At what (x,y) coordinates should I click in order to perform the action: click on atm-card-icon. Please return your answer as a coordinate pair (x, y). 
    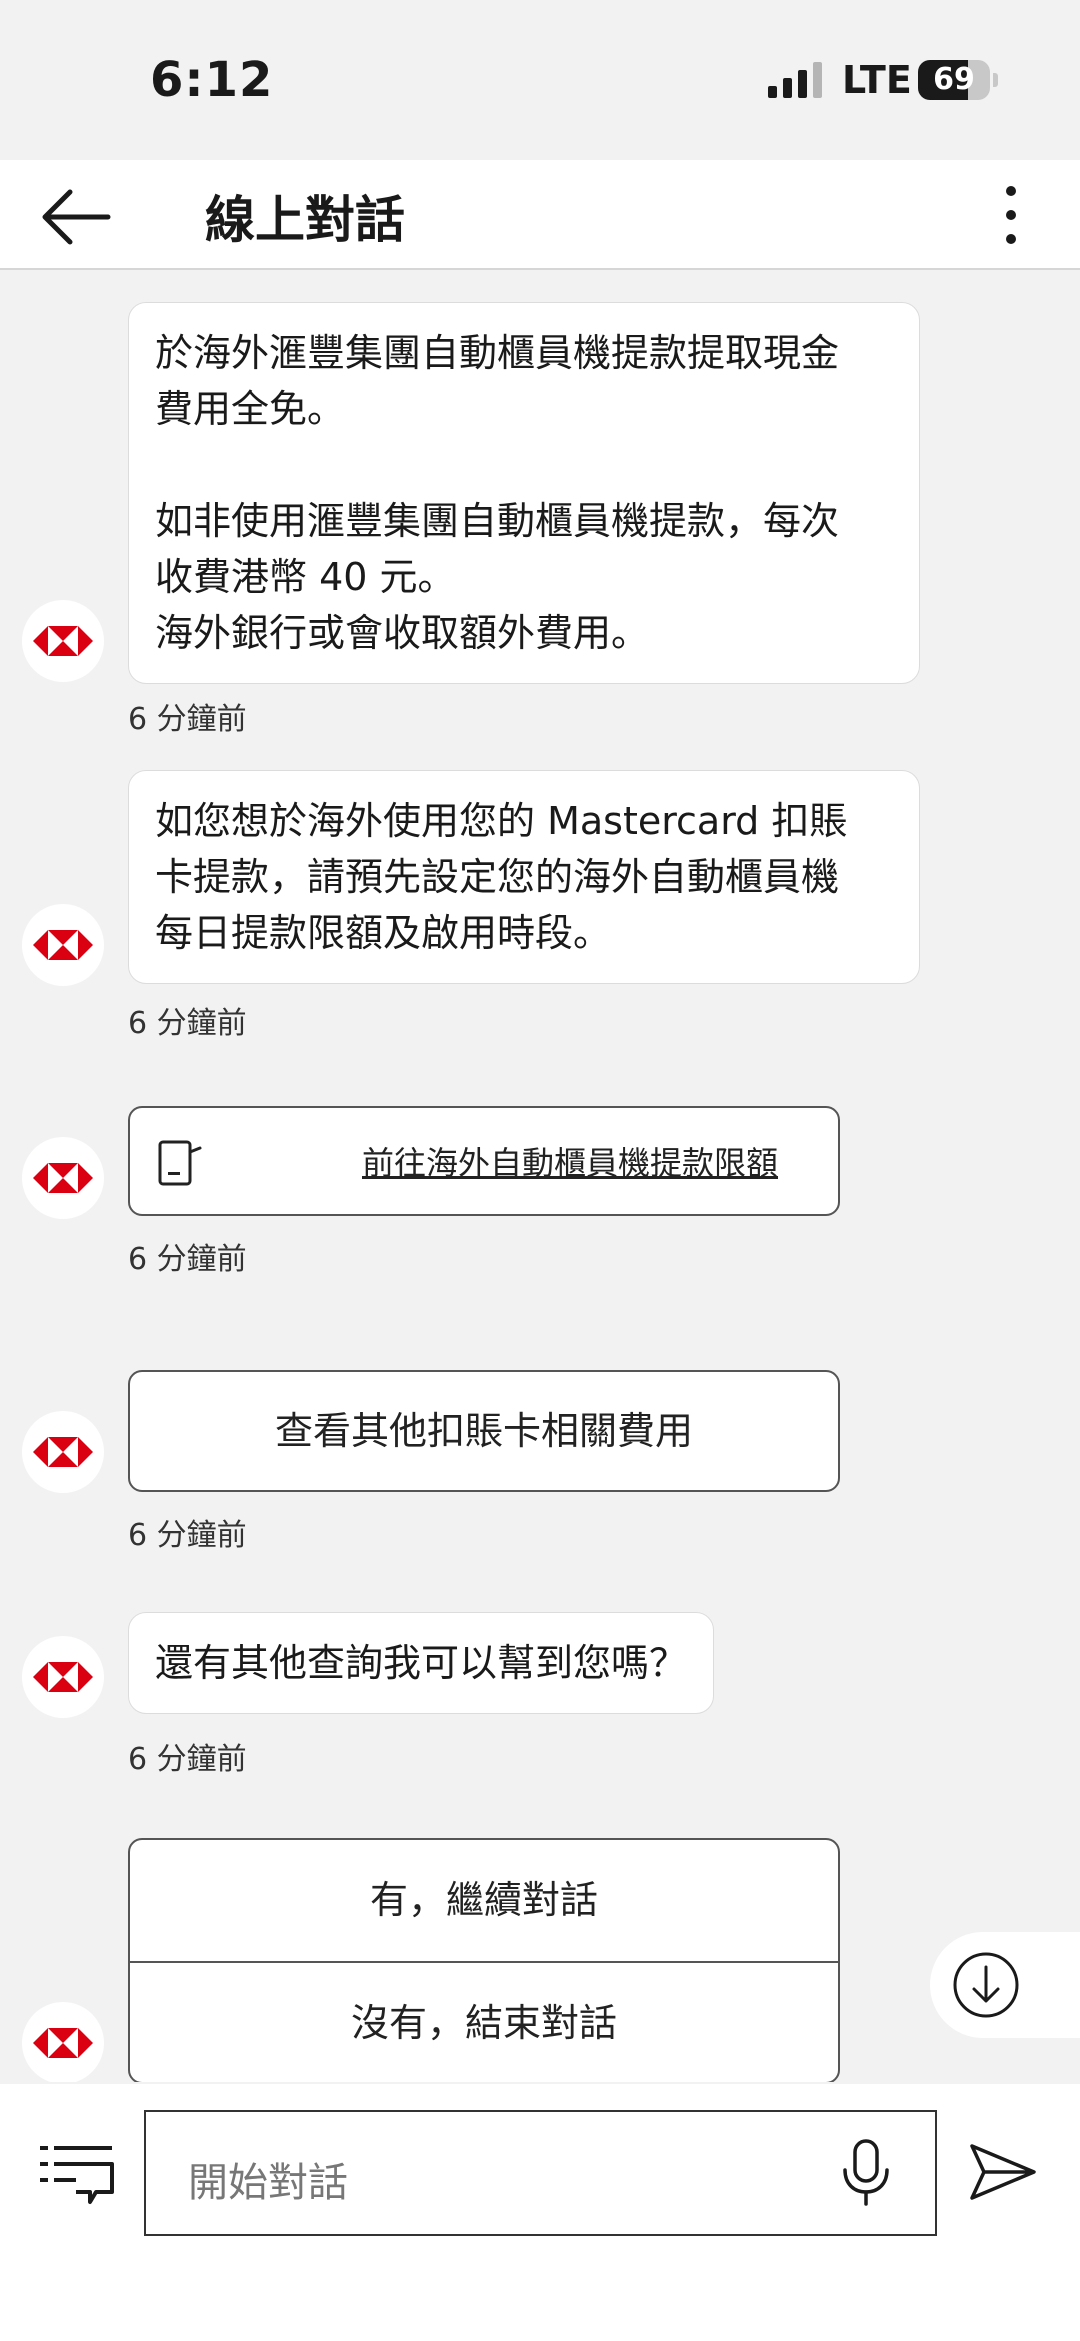
    Looking at the image, I should click on (180, 1163).